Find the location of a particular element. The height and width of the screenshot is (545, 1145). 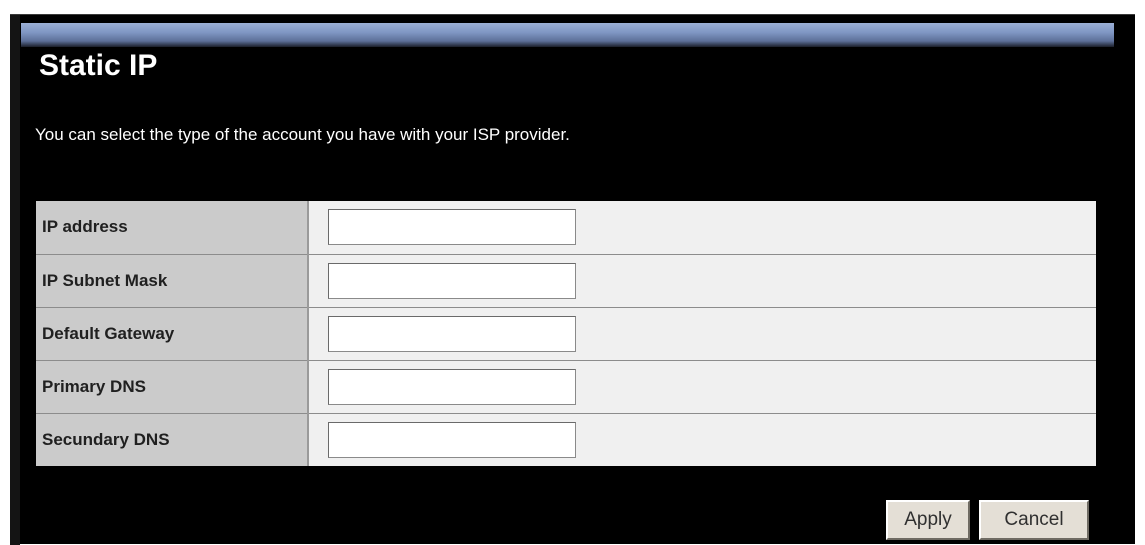

ip-address-label: IP address is located at coordinates (172, 228).